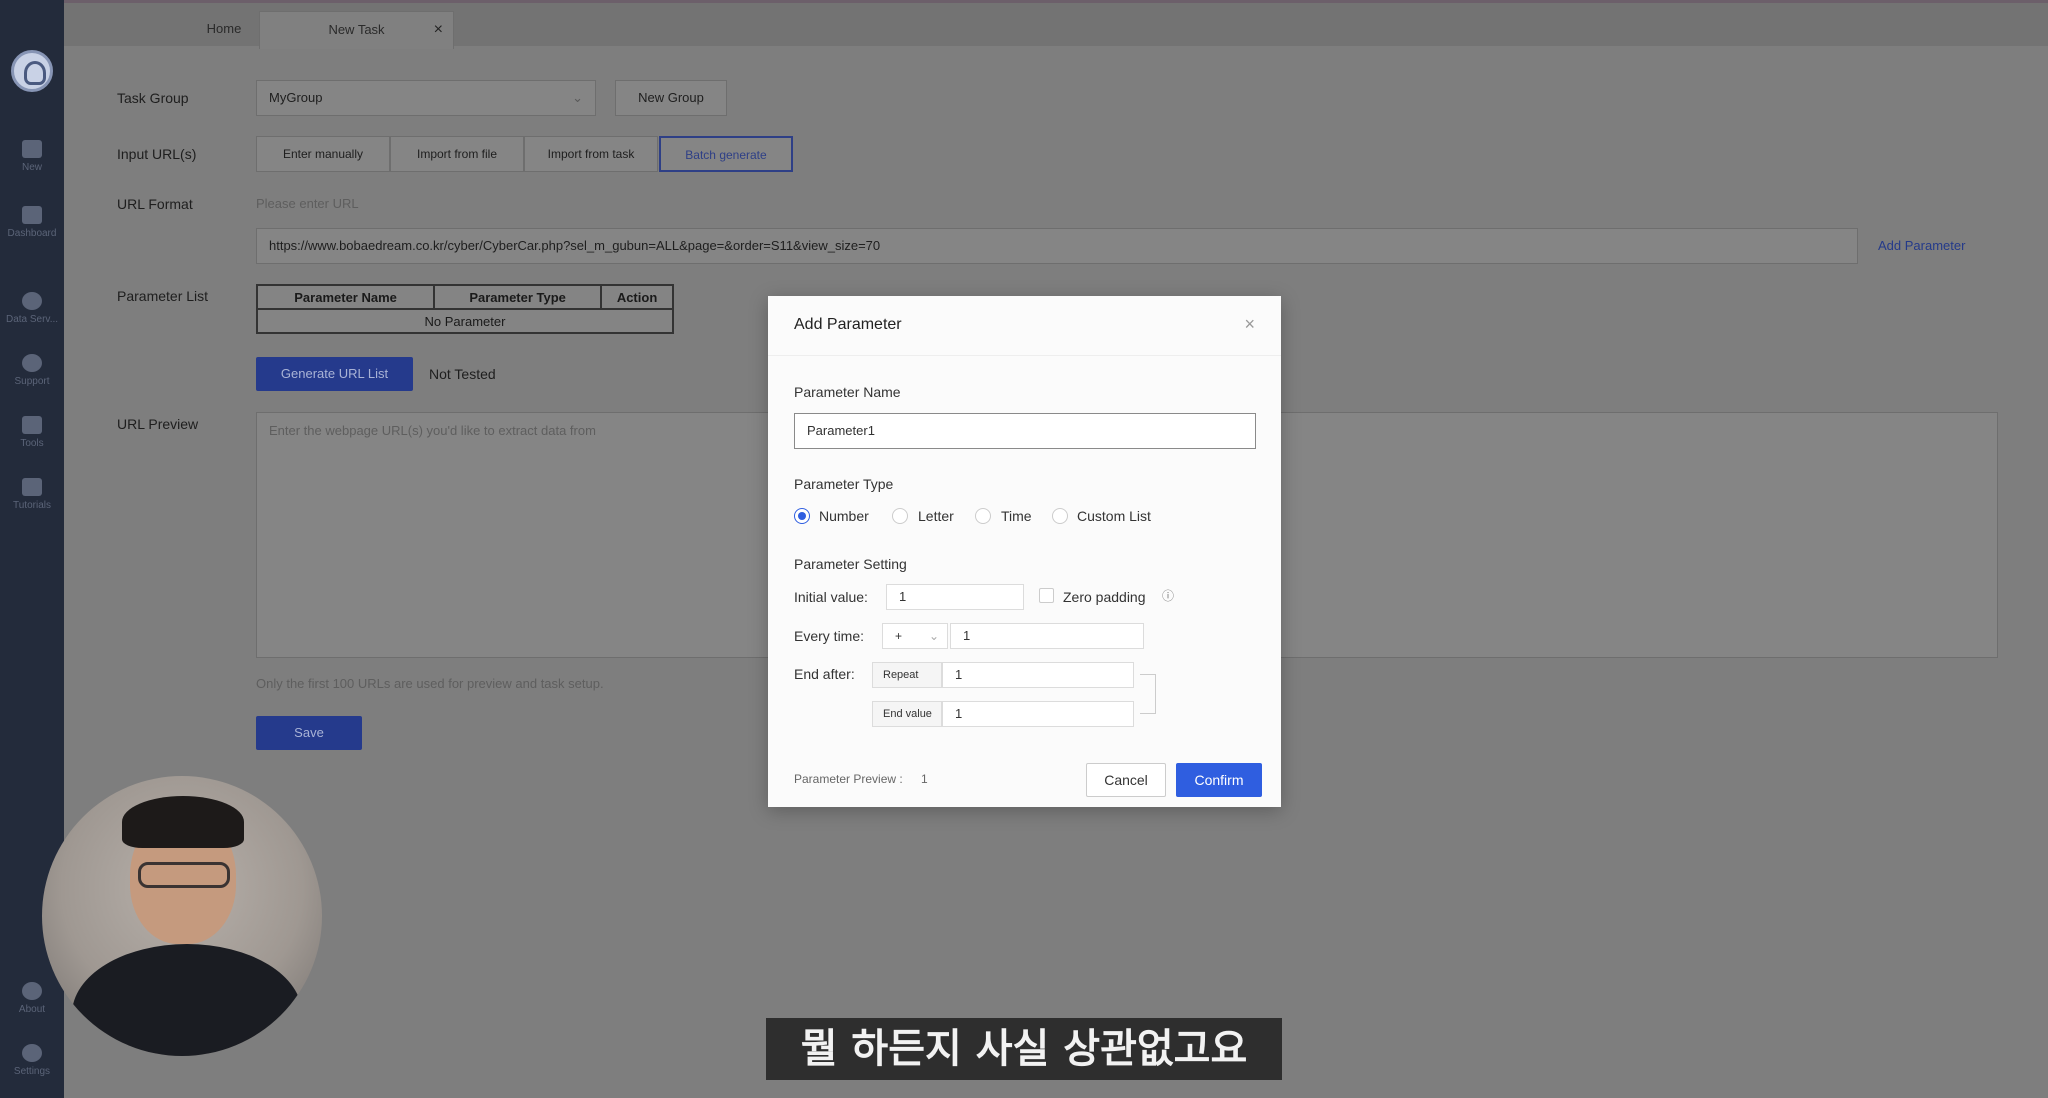 This screenshot has height=1098, width=2048. I want to click on mode-enter-manually: Enter manually, so click(323, 154).